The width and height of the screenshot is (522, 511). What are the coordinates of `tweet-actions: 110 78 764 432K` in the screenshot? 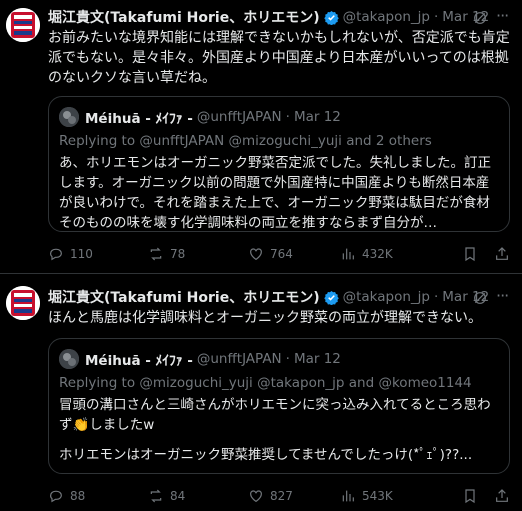 It's located at (283, 256).